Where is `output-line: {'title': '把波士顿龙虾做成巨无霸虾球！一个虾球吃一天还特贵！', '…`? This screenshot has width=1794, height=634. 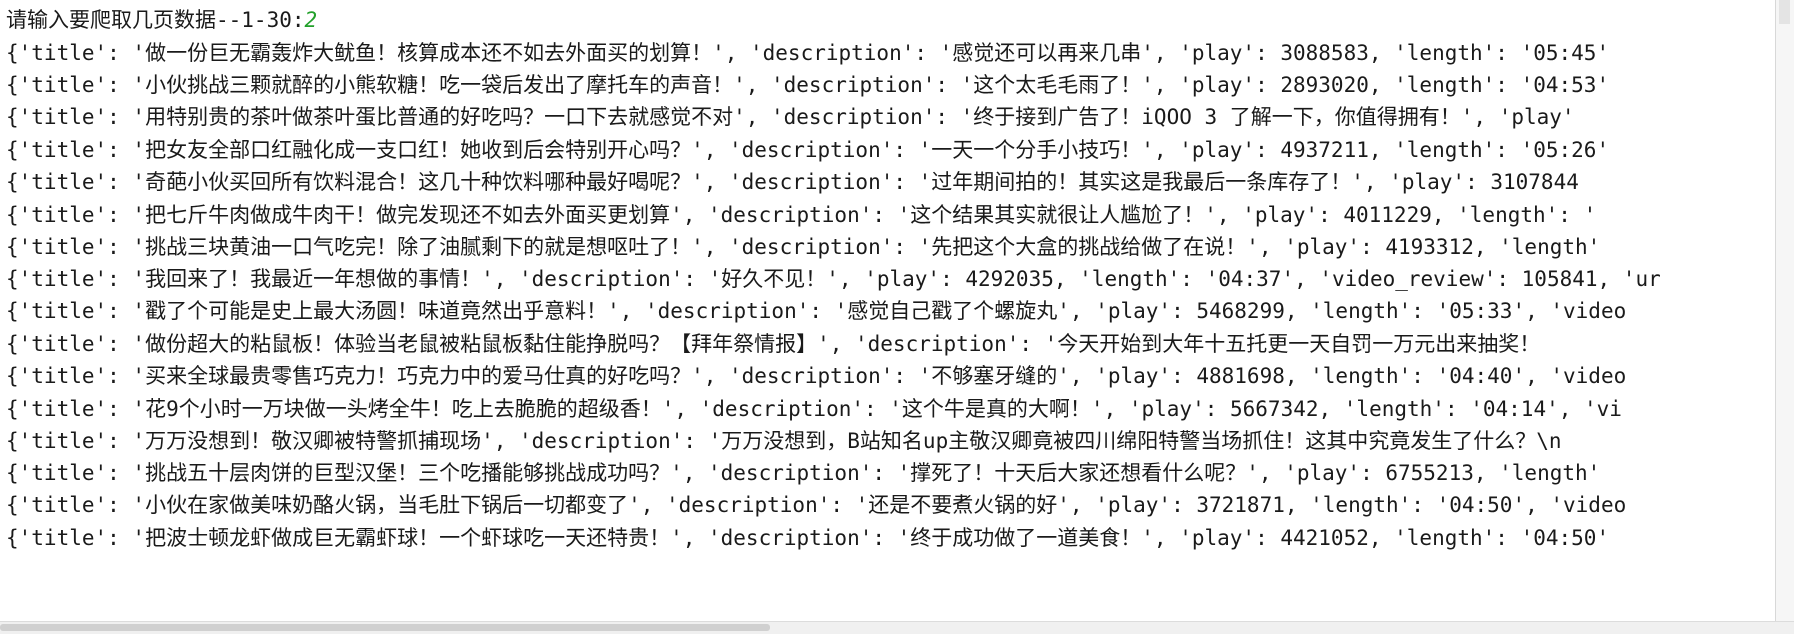 output-line: {'title': '把波士顿龙虾做成巨无霸虾球！一个虾球吃一天还特贵！', '… is located at coordinates (808, 538).